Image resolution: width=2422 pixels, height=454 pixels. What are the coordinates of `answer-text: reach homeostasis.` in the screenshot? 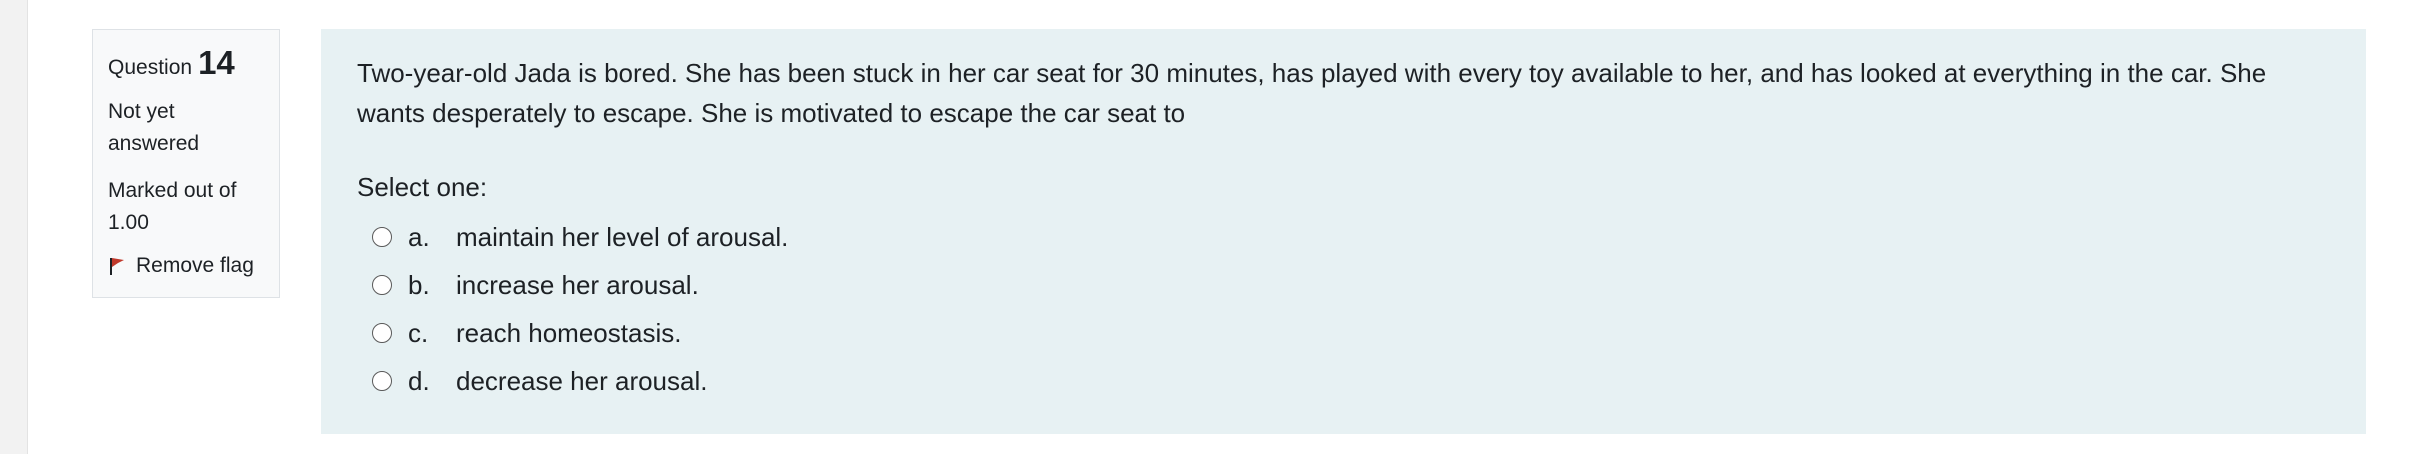 It's located at (568, 333).